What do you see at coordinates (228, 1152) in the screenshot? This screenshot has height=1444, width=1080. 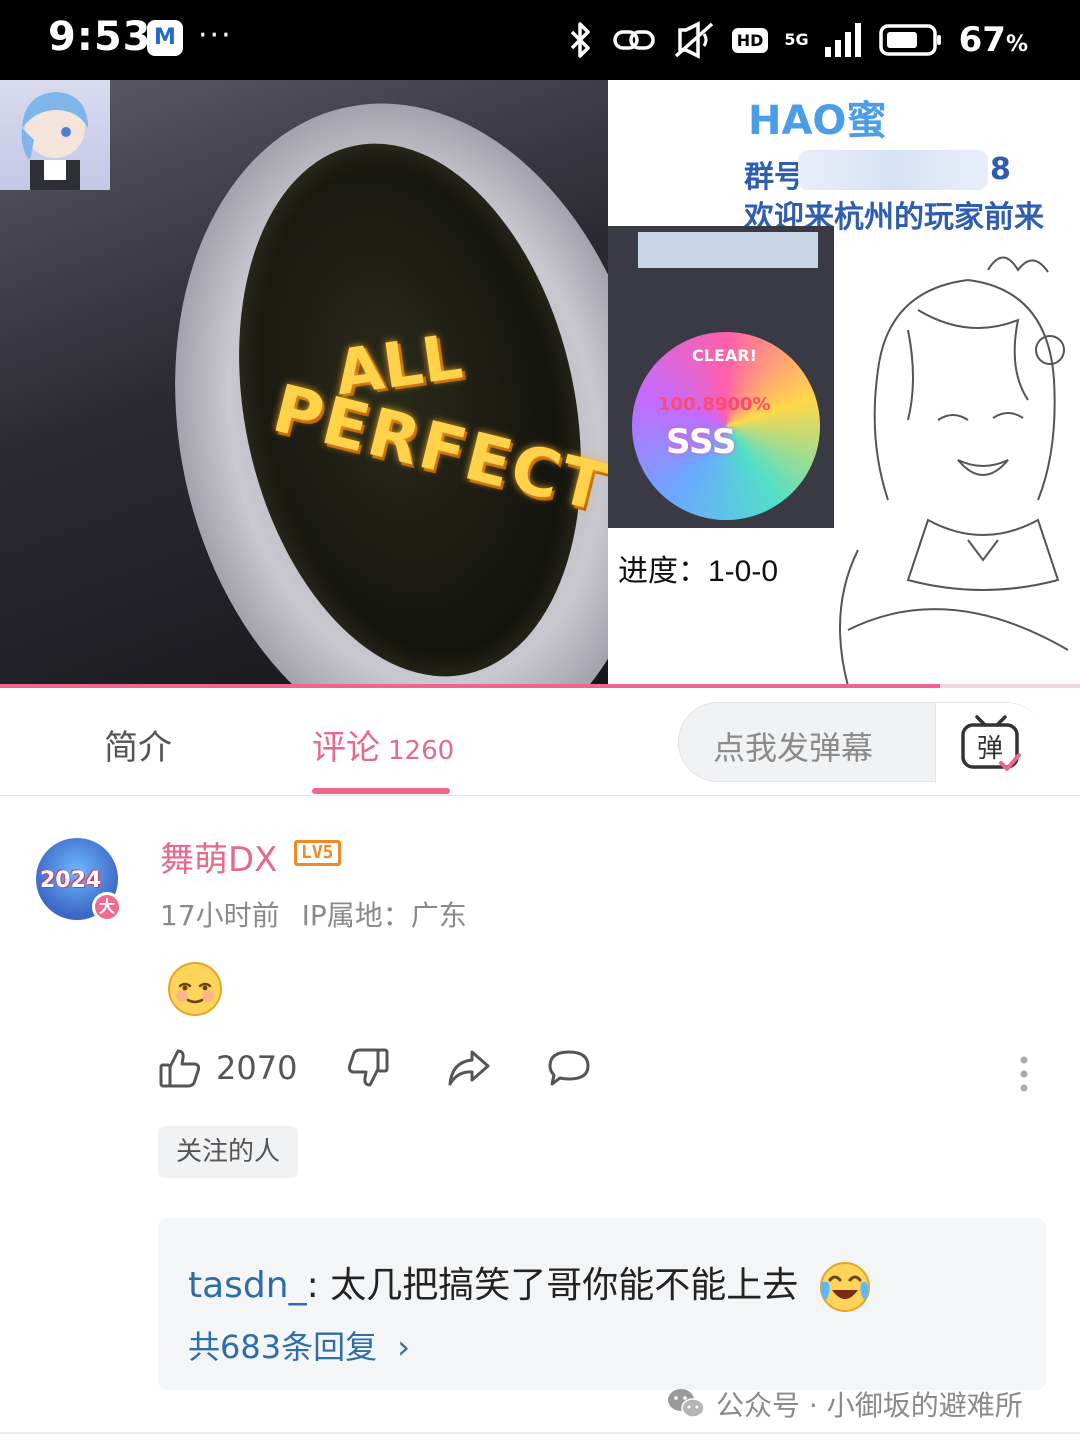 I see `followed-tag: 关注的人` at bounding box center [228, 1152].